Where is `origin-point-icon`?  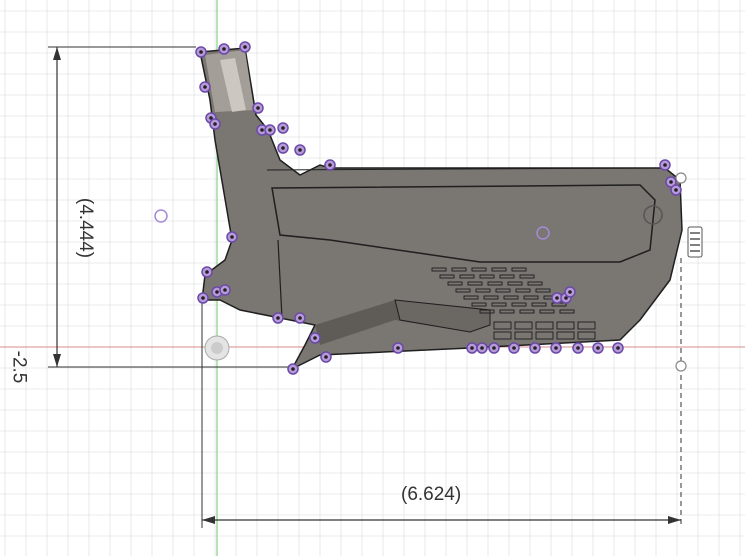 origin-point-icon is located at coordinates (217, 348).